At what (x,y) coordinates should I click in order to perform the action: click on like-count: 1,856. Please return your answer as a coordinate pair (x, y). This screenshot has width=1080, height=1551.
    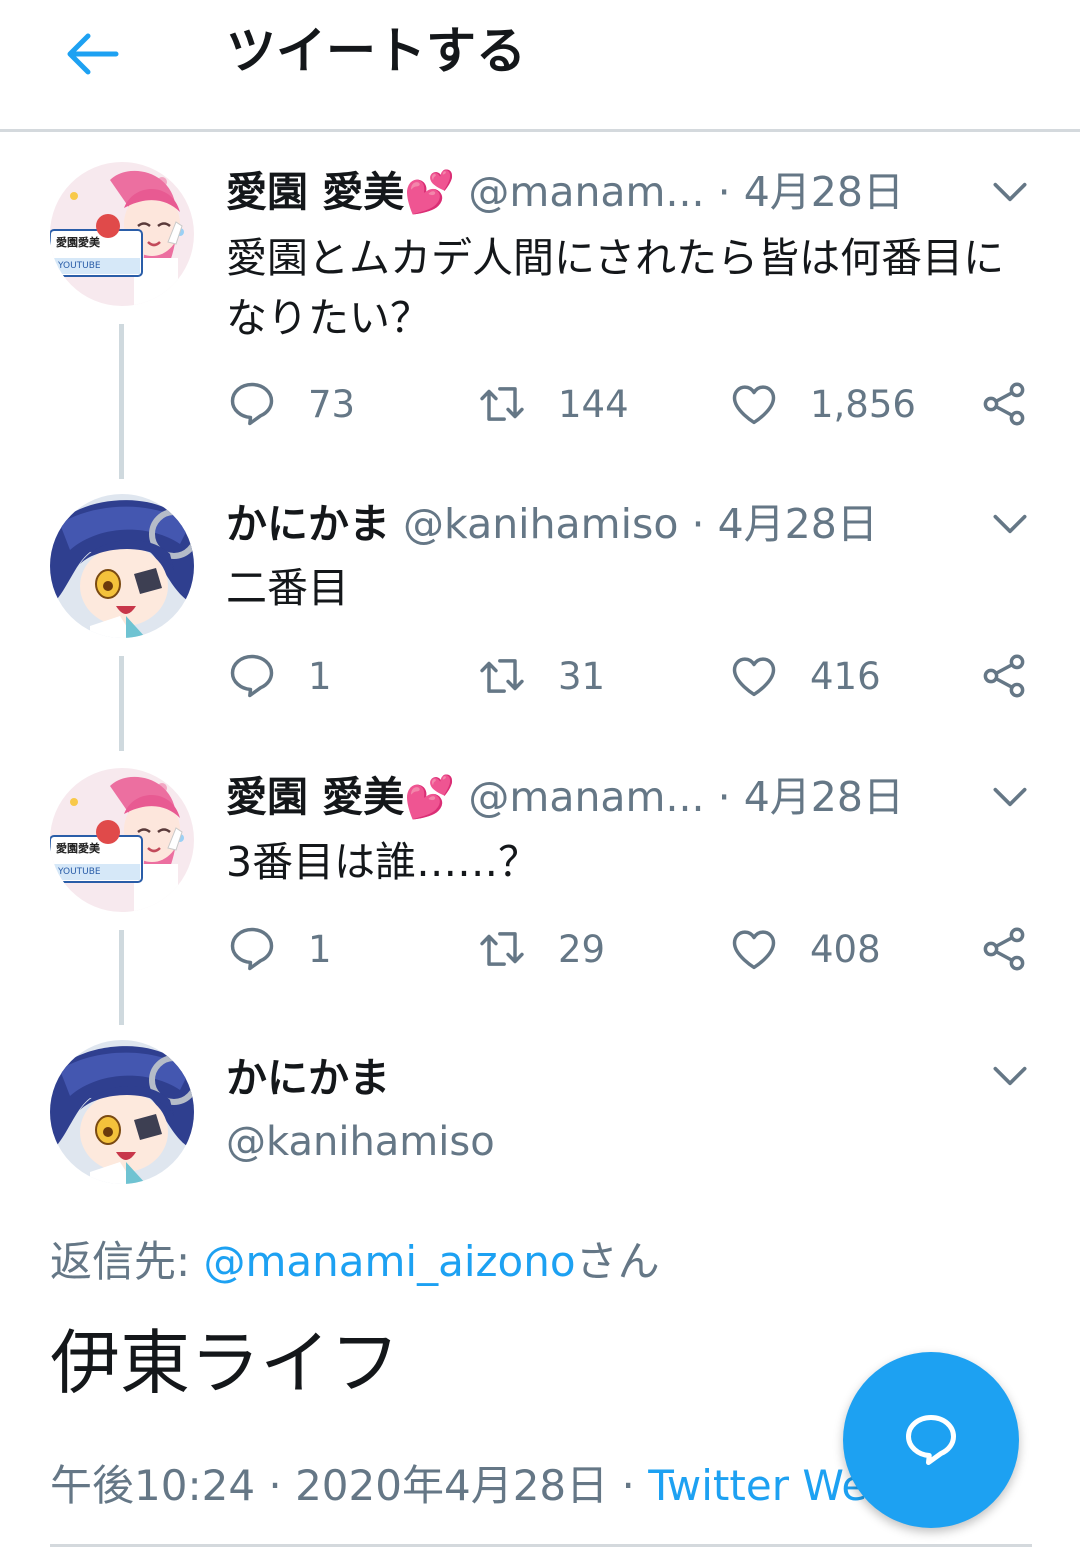
    Looking at the image, I should click on (863, 404).